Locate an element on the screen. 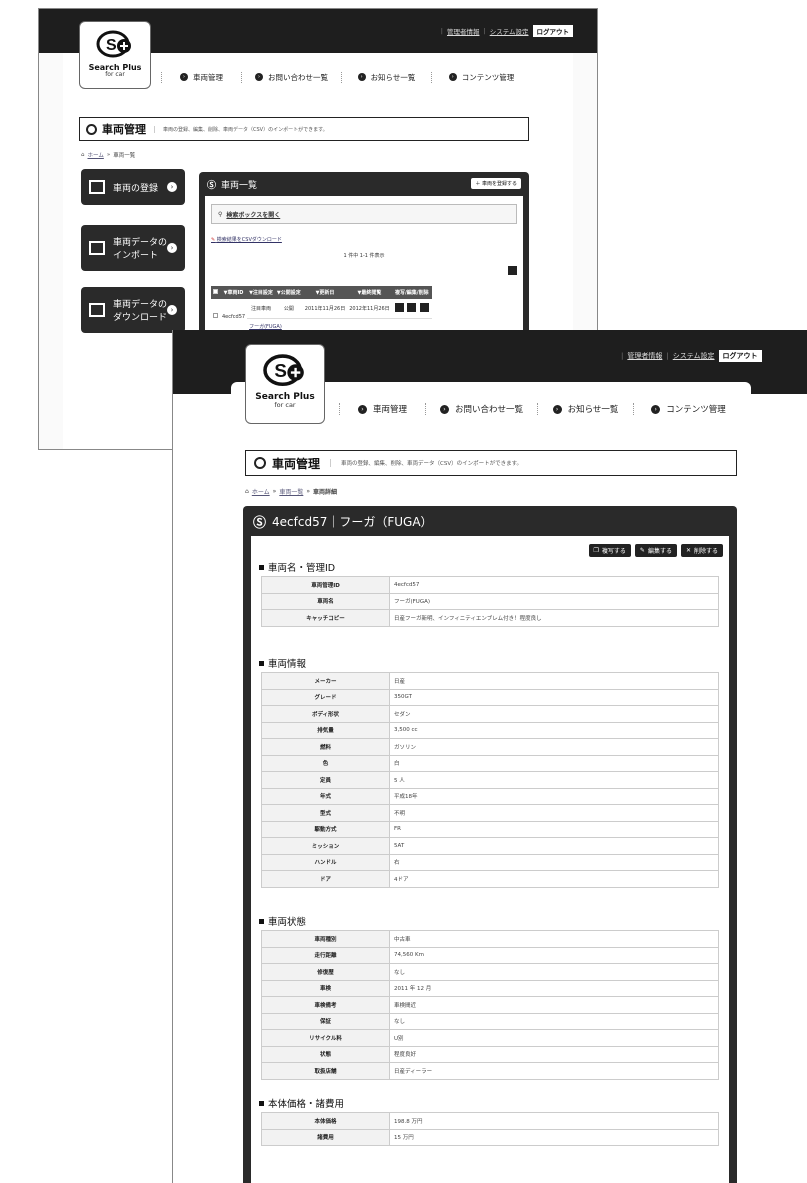 Image resolution: width=807 pixels, height=1183 pixels. pencil-icon: ✎ is located at coordinates (642, 550).